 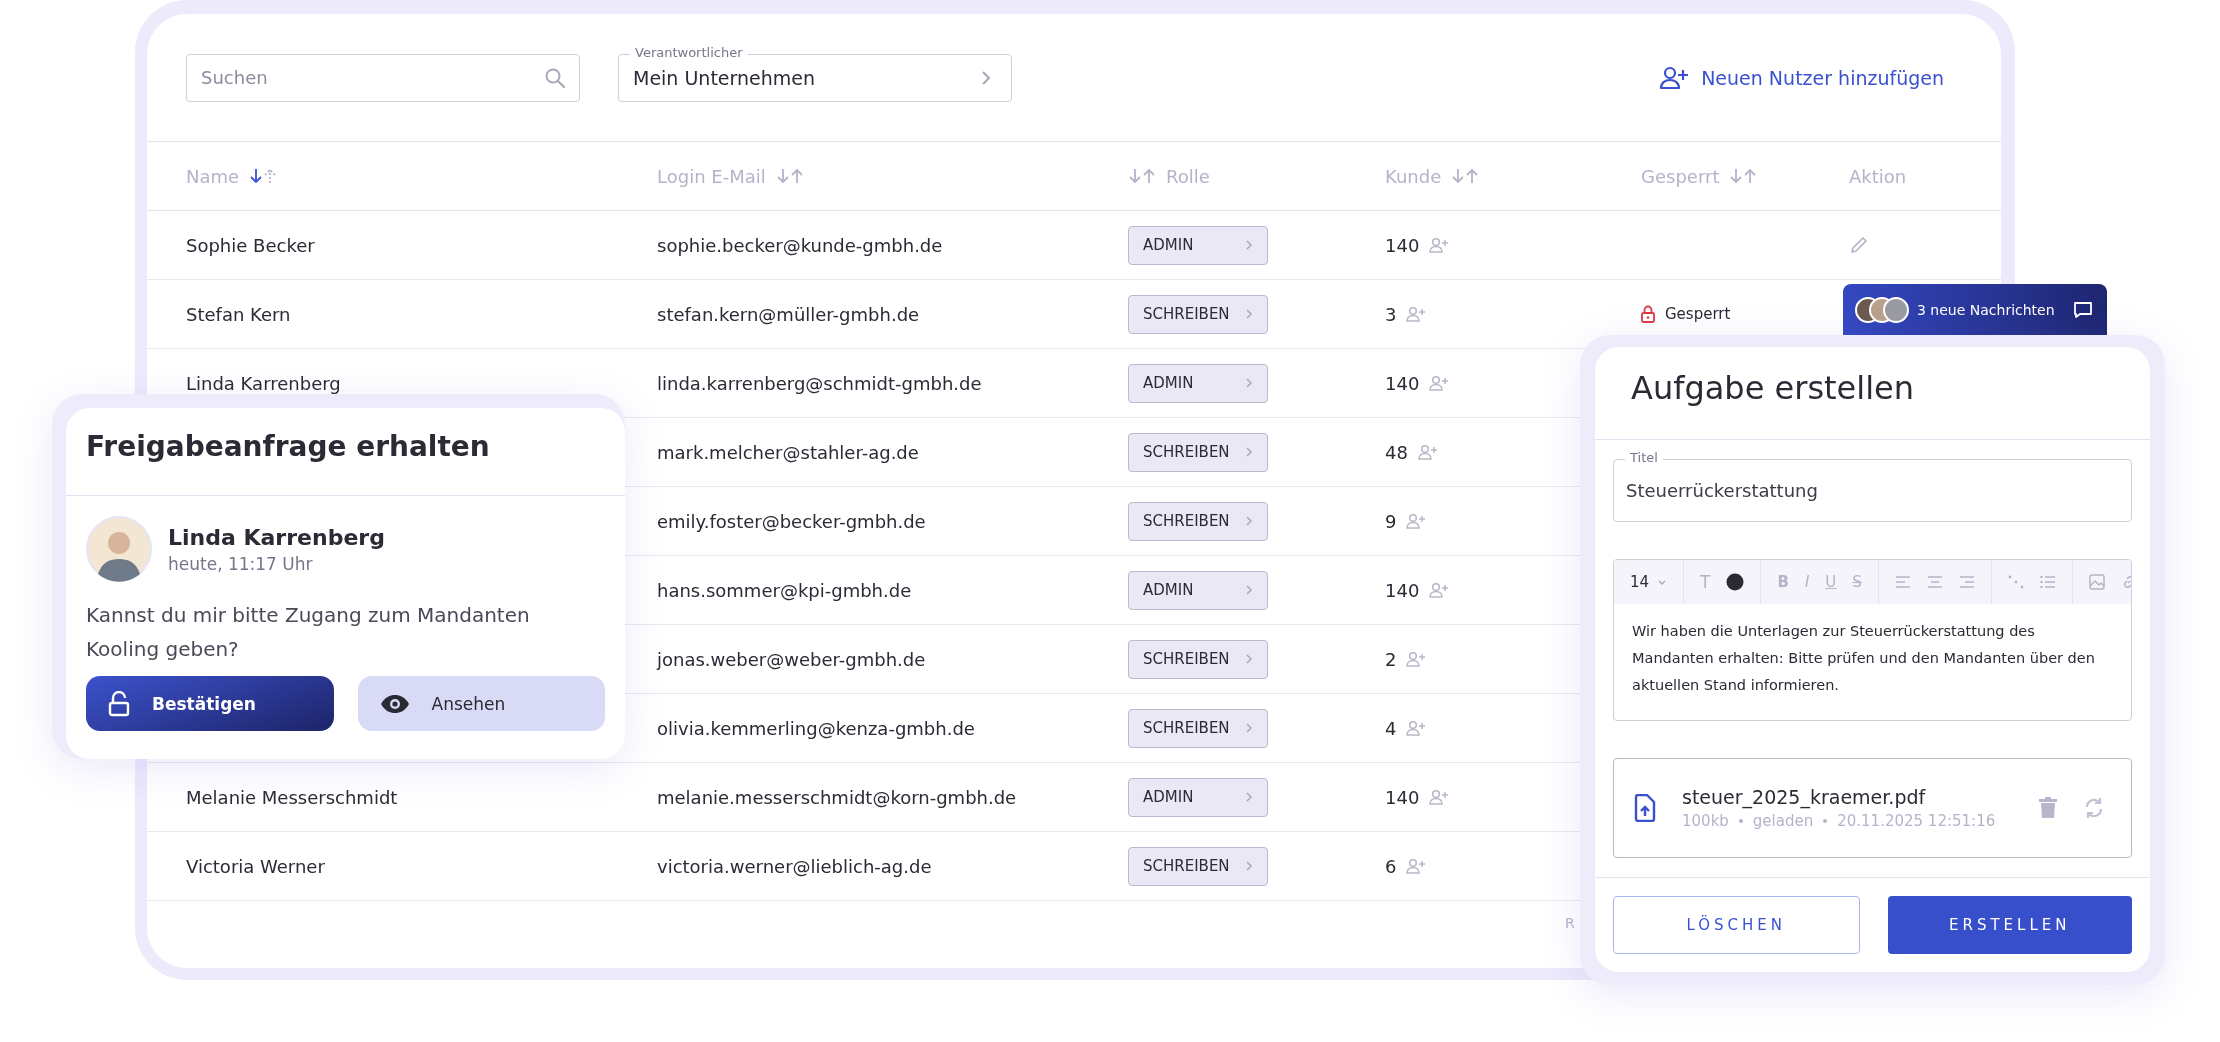 What do you see at coordinates (788, 314) in the screenshot?
I see `email-text: stefan.kern@müller-gmbh.de` at bounding box center [788, 314].